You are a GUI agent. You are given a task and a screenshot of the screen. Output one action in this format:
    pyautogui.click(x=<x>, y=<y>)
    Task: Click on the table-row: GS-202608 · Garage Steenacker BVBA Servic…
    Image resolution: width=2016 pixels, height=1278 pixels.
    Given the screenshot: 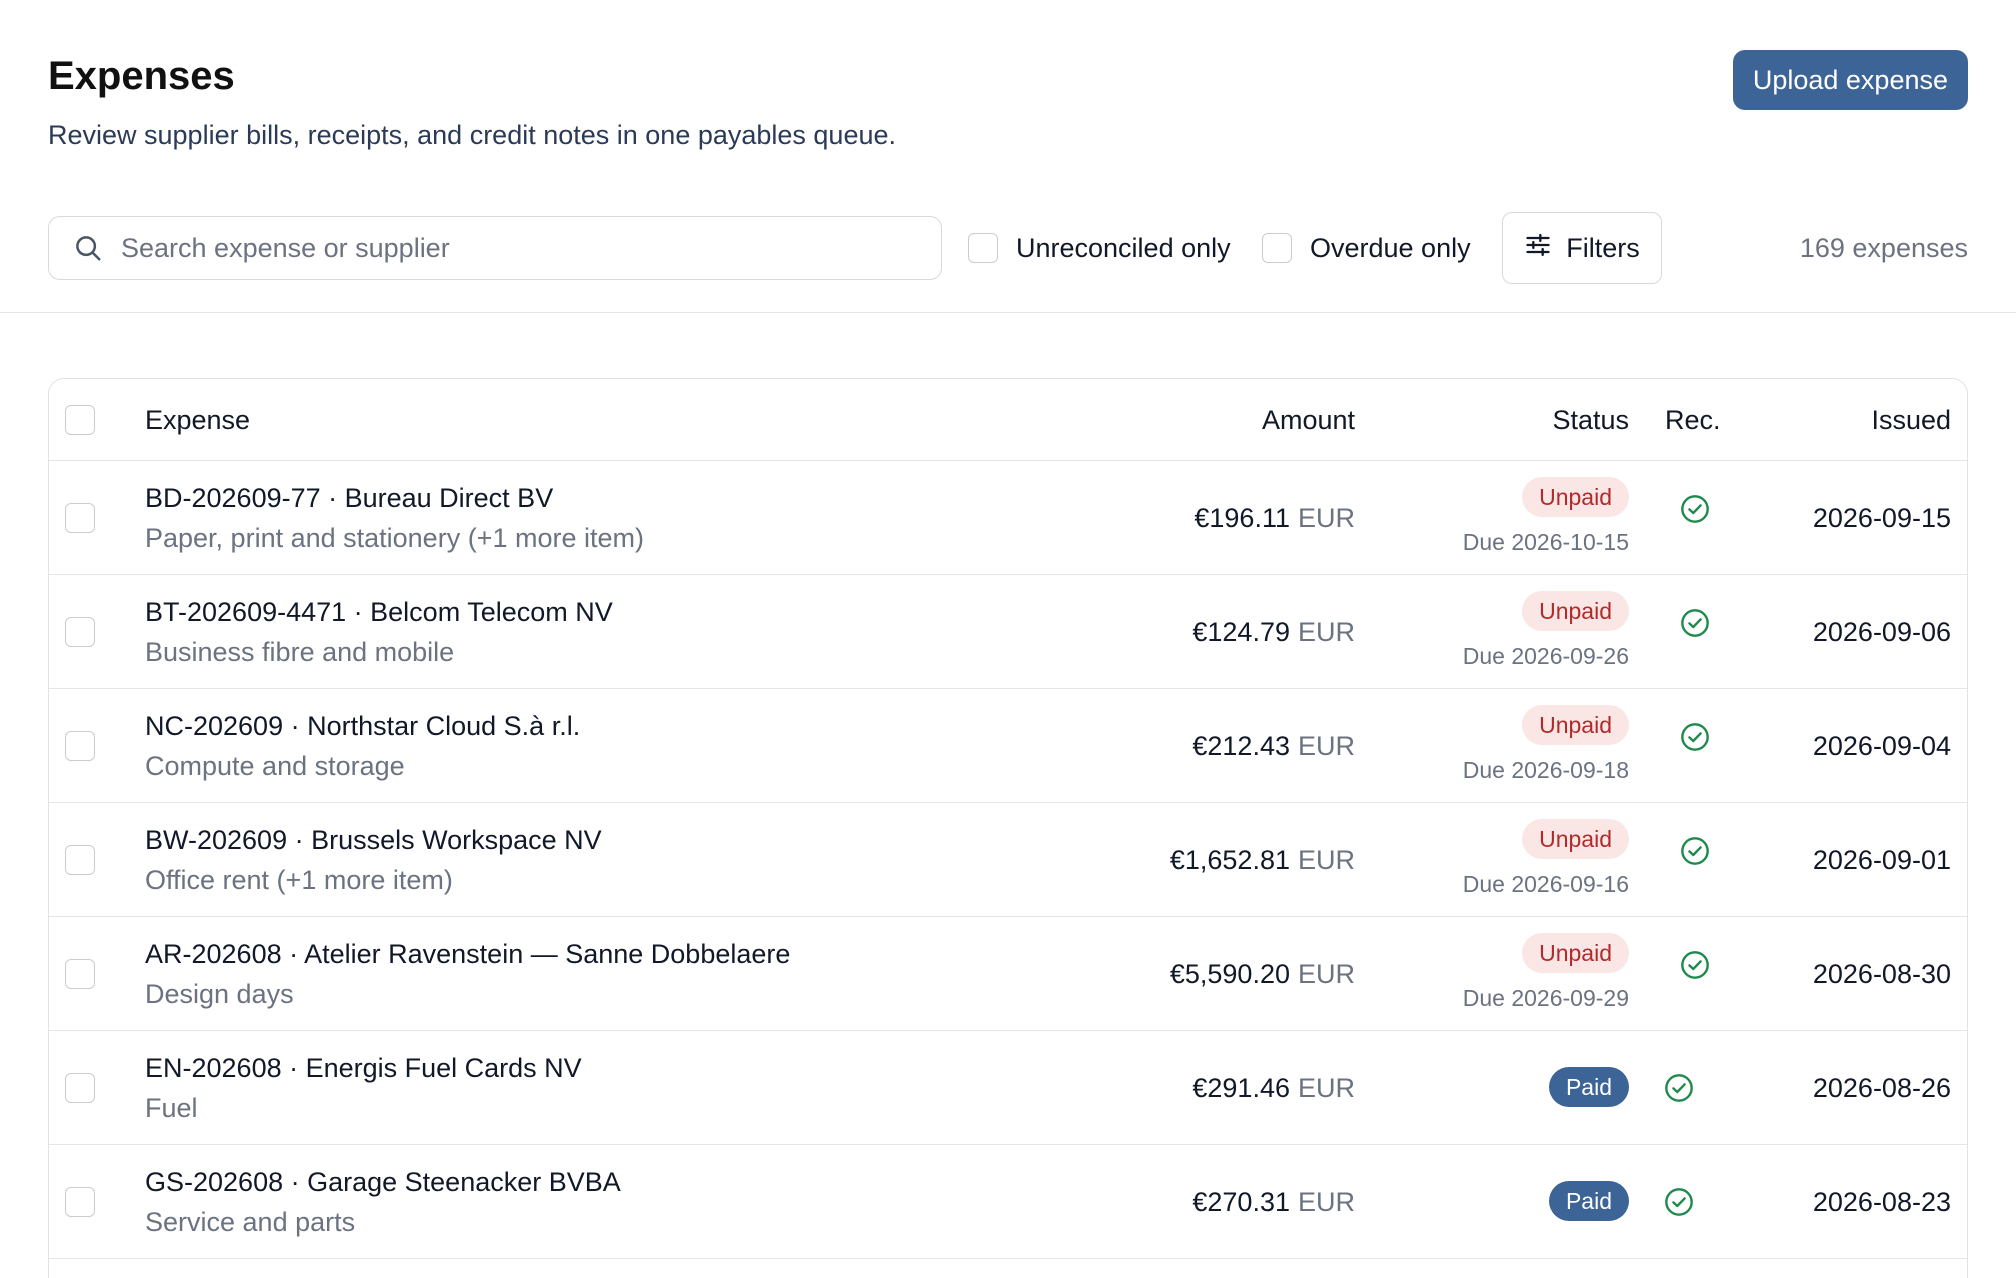 What is the action you would take?
    pyautogui.click(x=1008, y=1202)
    